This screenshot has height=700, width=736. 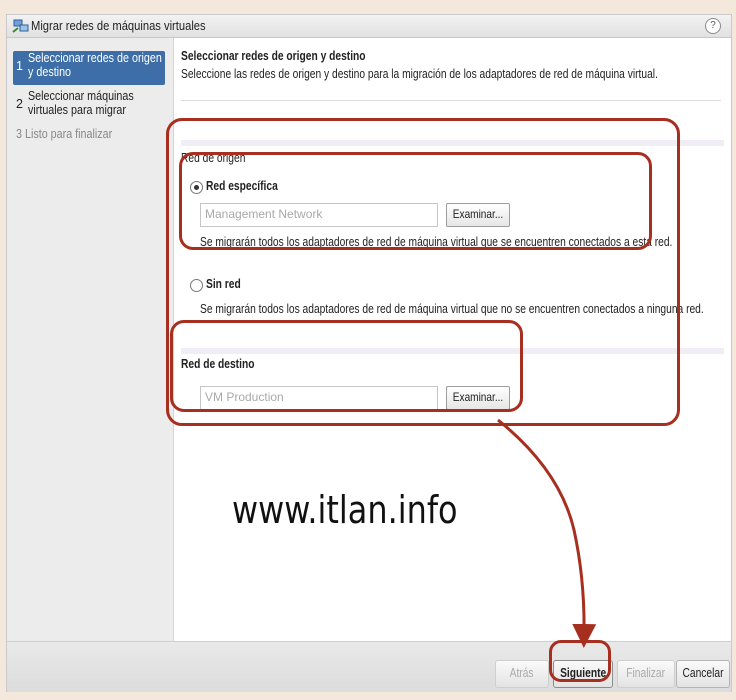 I want to click on title-bar: Migrar redes de máquinas virtuales ?, so click(x=369, y=26).